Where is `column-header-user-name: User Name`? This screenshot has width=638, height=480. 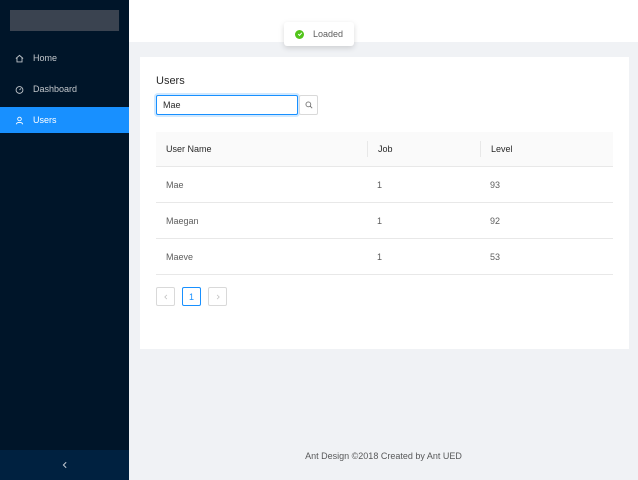
column-header-user-name: User Name is located at coordinates (189, 149).